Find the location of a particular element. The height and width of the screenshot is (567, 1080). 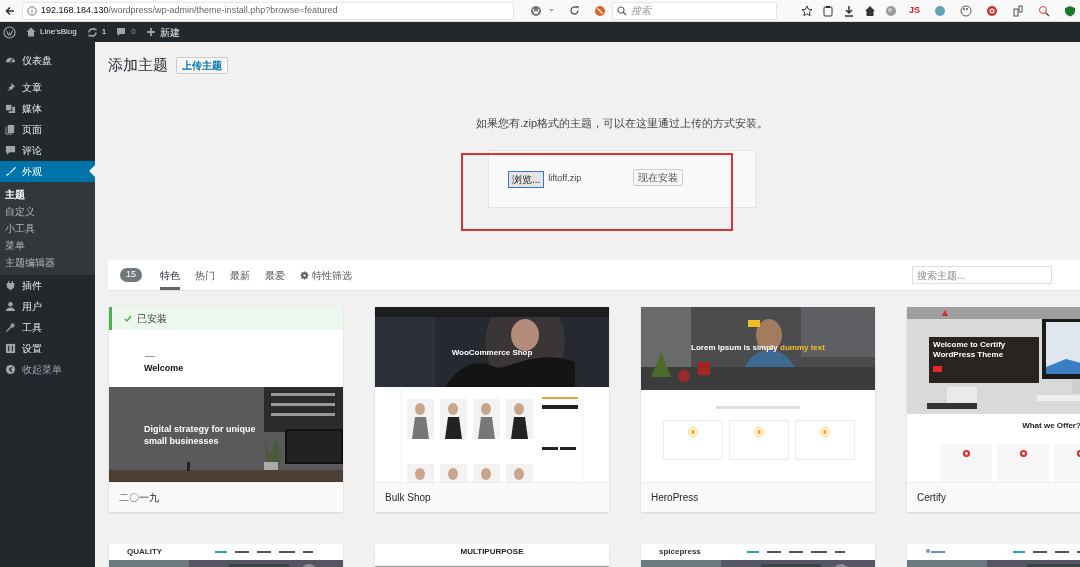

site-logo: MULTIPURPOSE is located at coordinates (492, 552).